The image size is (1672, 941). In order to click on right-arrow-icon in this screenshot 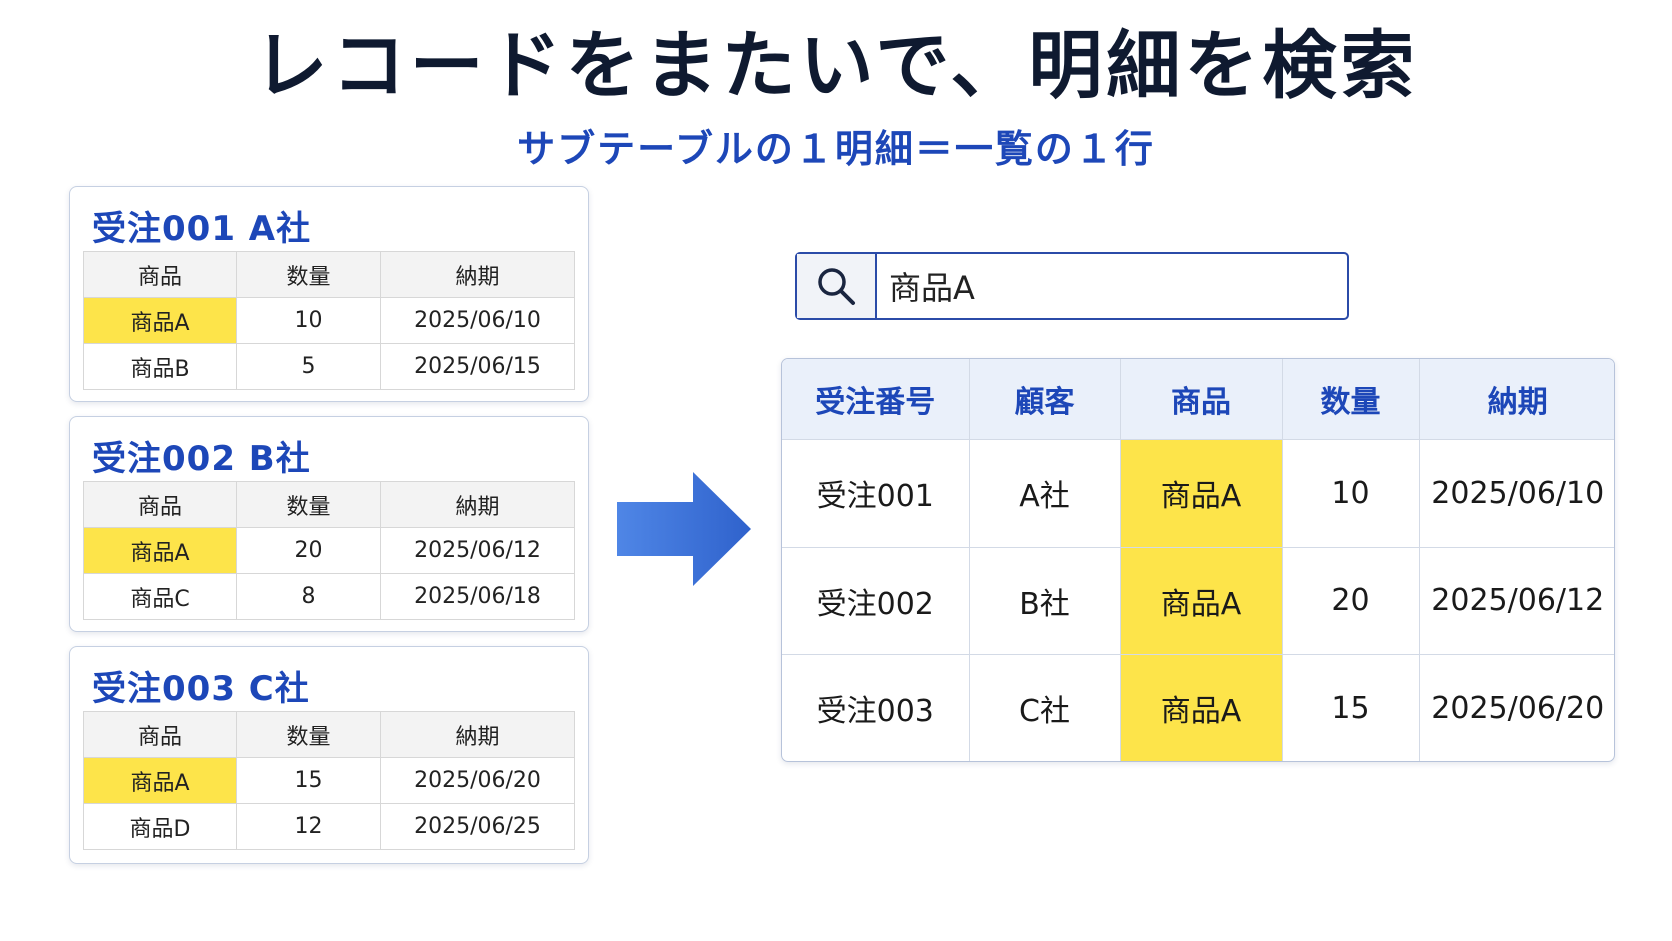, I will do `click(684, 529)`.